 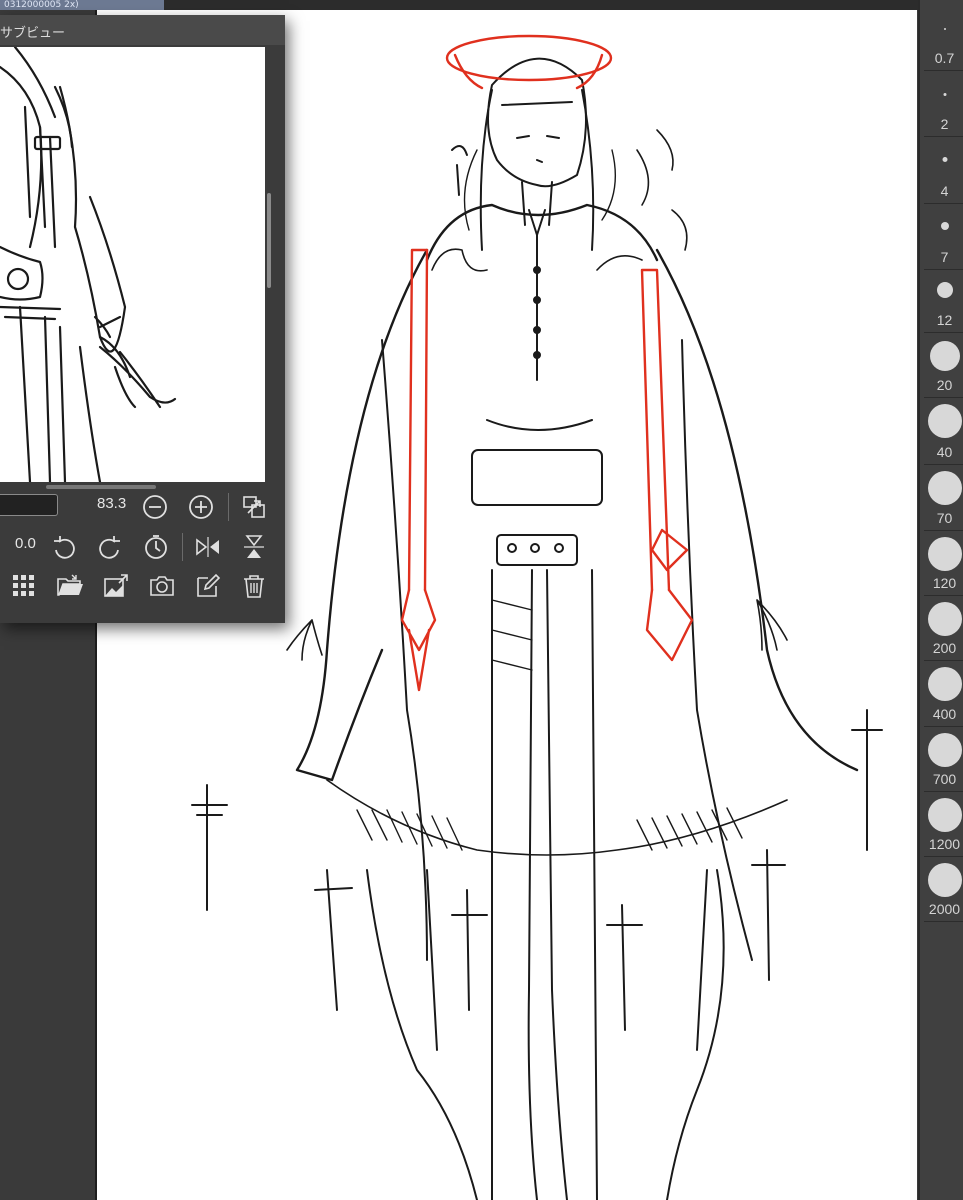 What do you see at coordinates (110, 547) in the screenshot?
I see `rotate-right-icon` at bounding box center [110, 547].